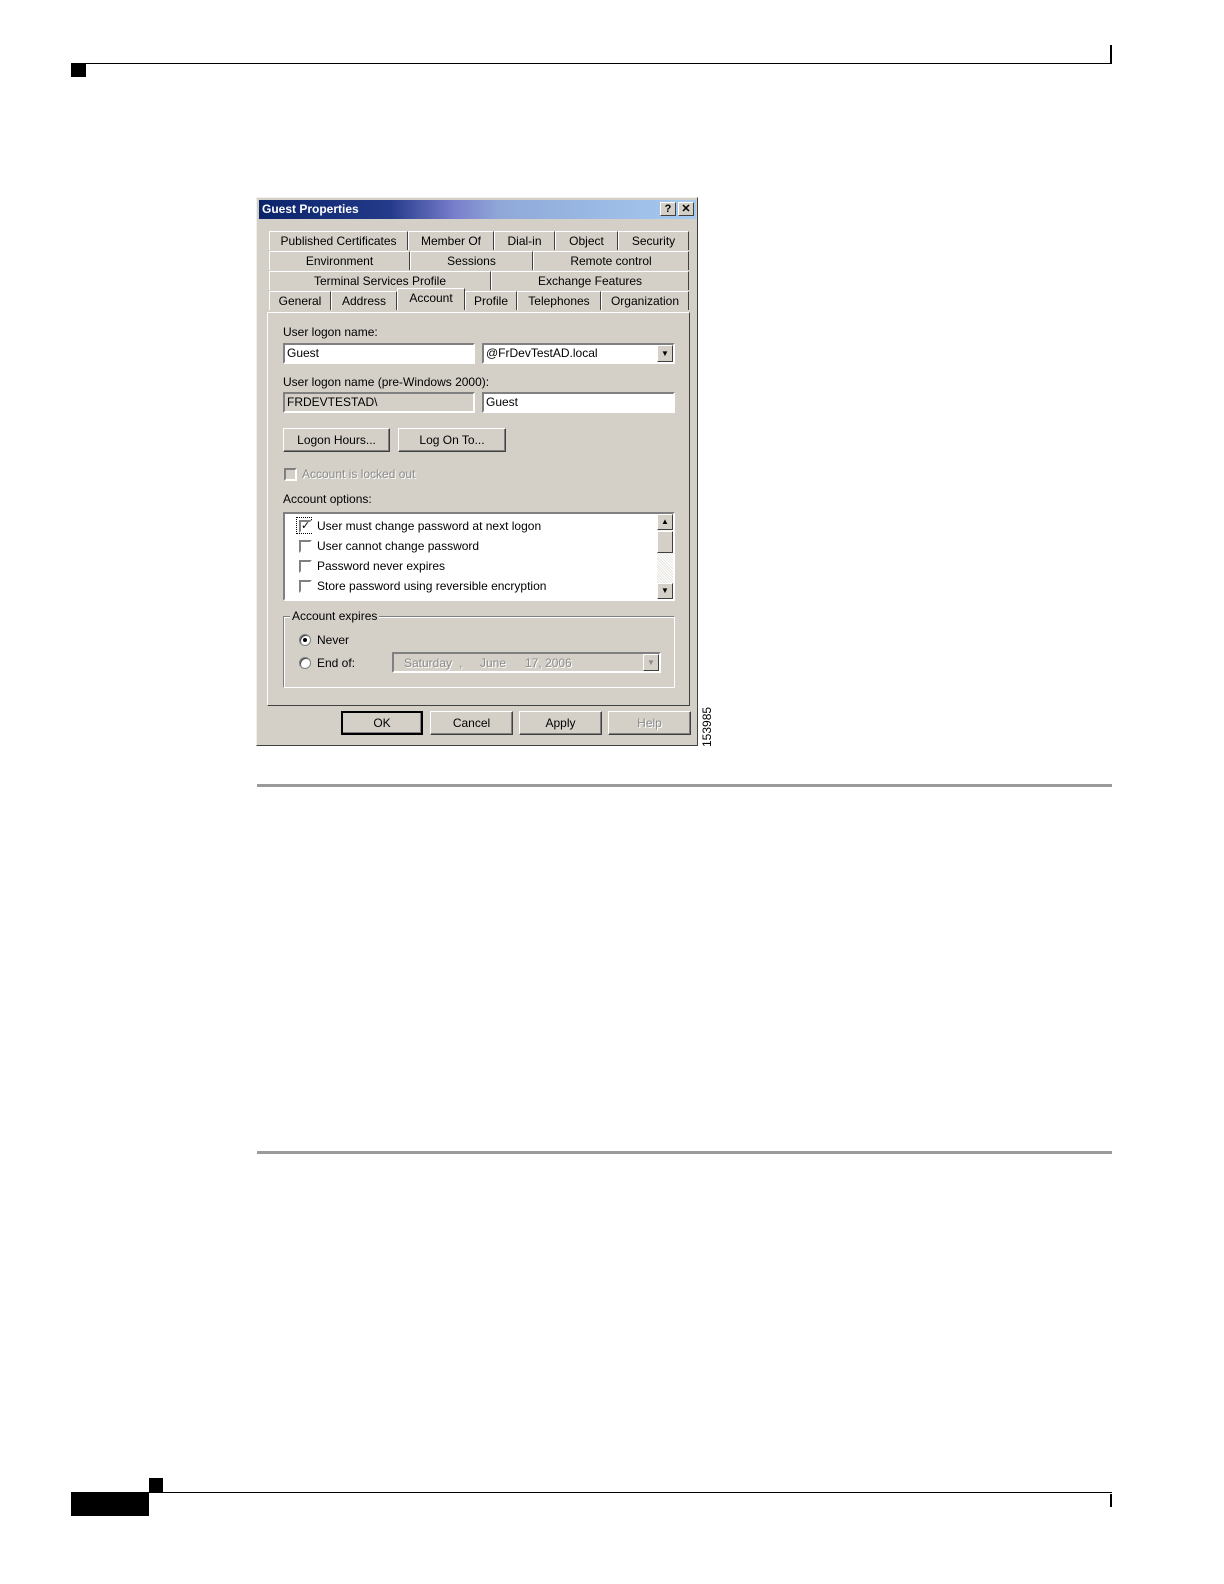 The height and width of the screenshot is (1584, 1224). I want to click on account-options-label: Account options:, so click(327, 499).